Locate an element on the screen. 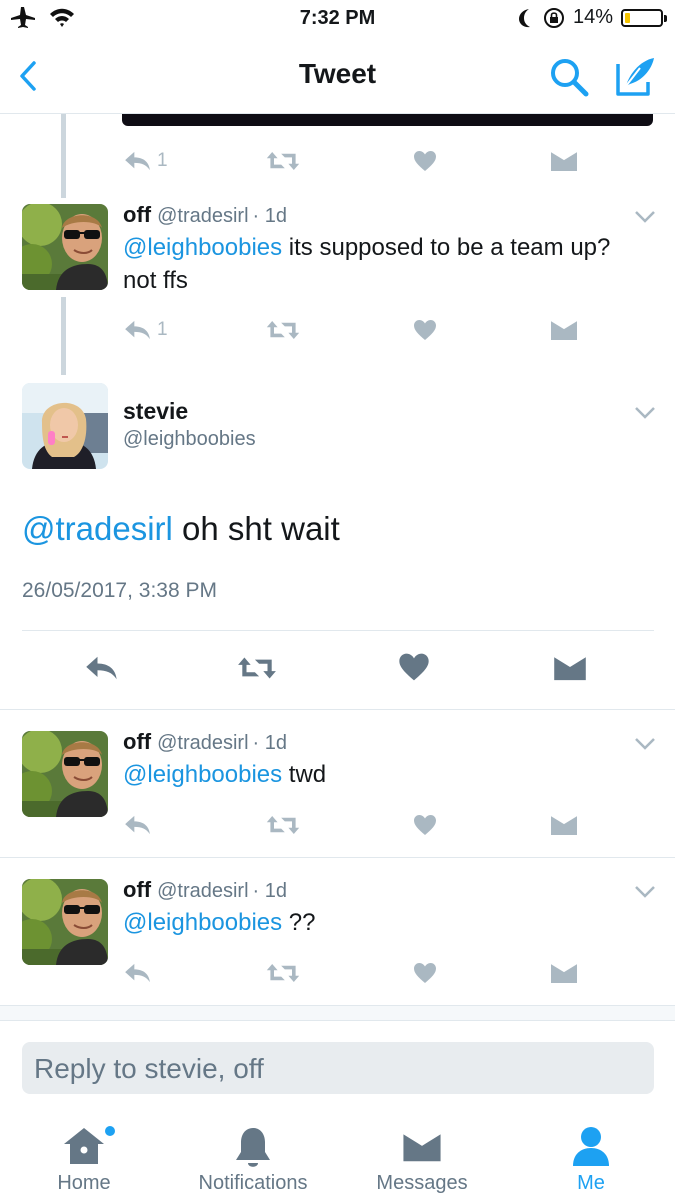 This screenshot has height=1200, width=675. status-right: 14% is located at coordinates (592, 17).